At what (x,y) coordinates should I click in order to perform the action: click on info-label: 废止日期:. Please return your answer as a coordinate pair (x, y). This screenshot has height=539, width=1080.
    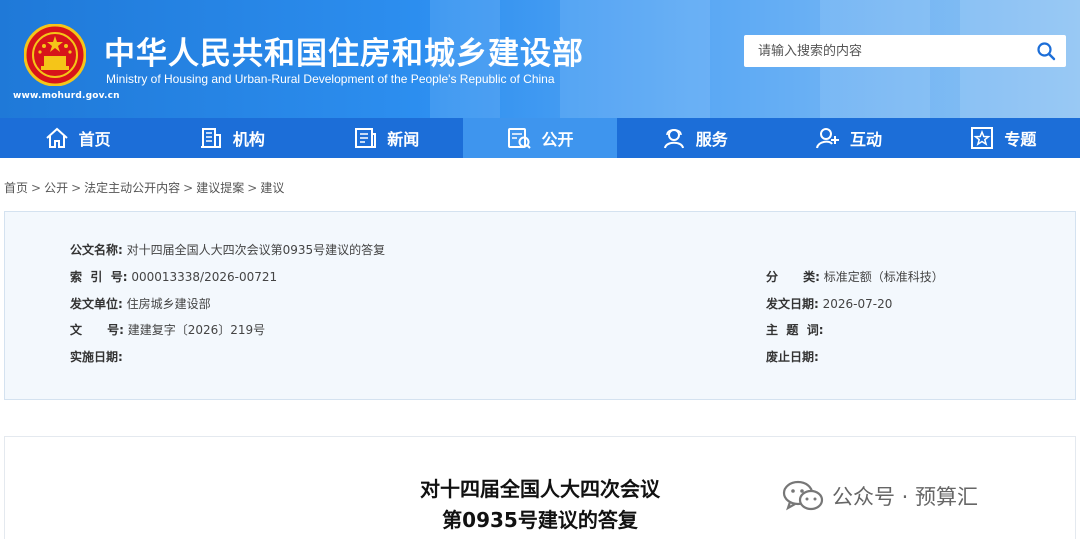
    Looking at the image, I should click on (792, 357).